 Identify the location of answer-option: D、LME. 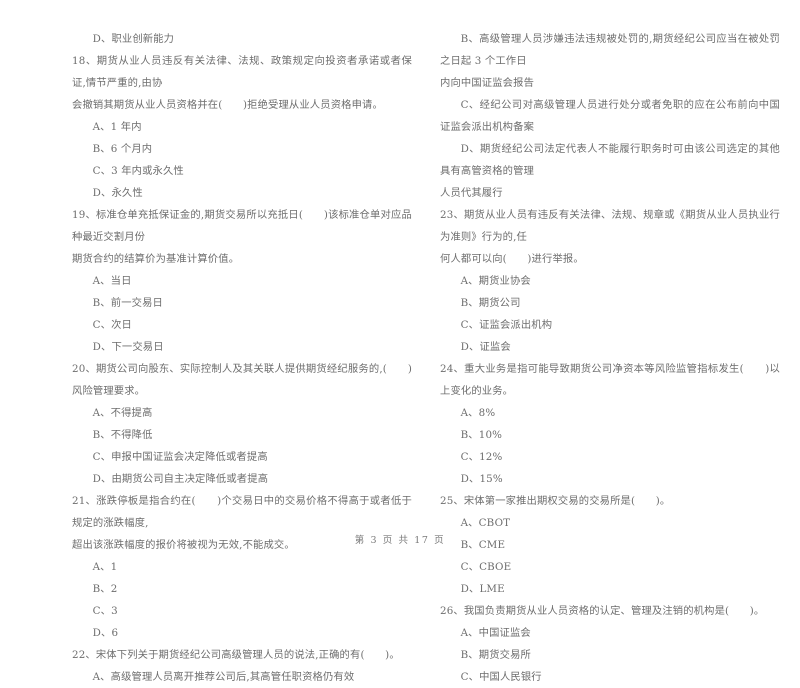
(482, 589).